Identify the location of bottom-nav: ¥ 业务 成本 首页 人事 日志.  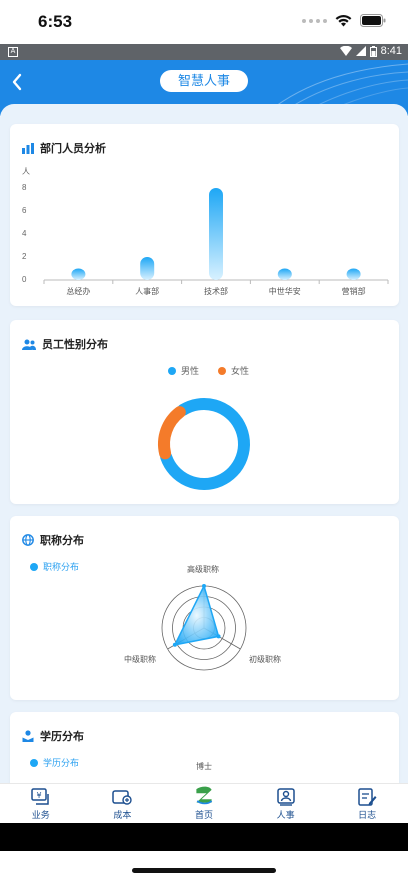
(204, 803).